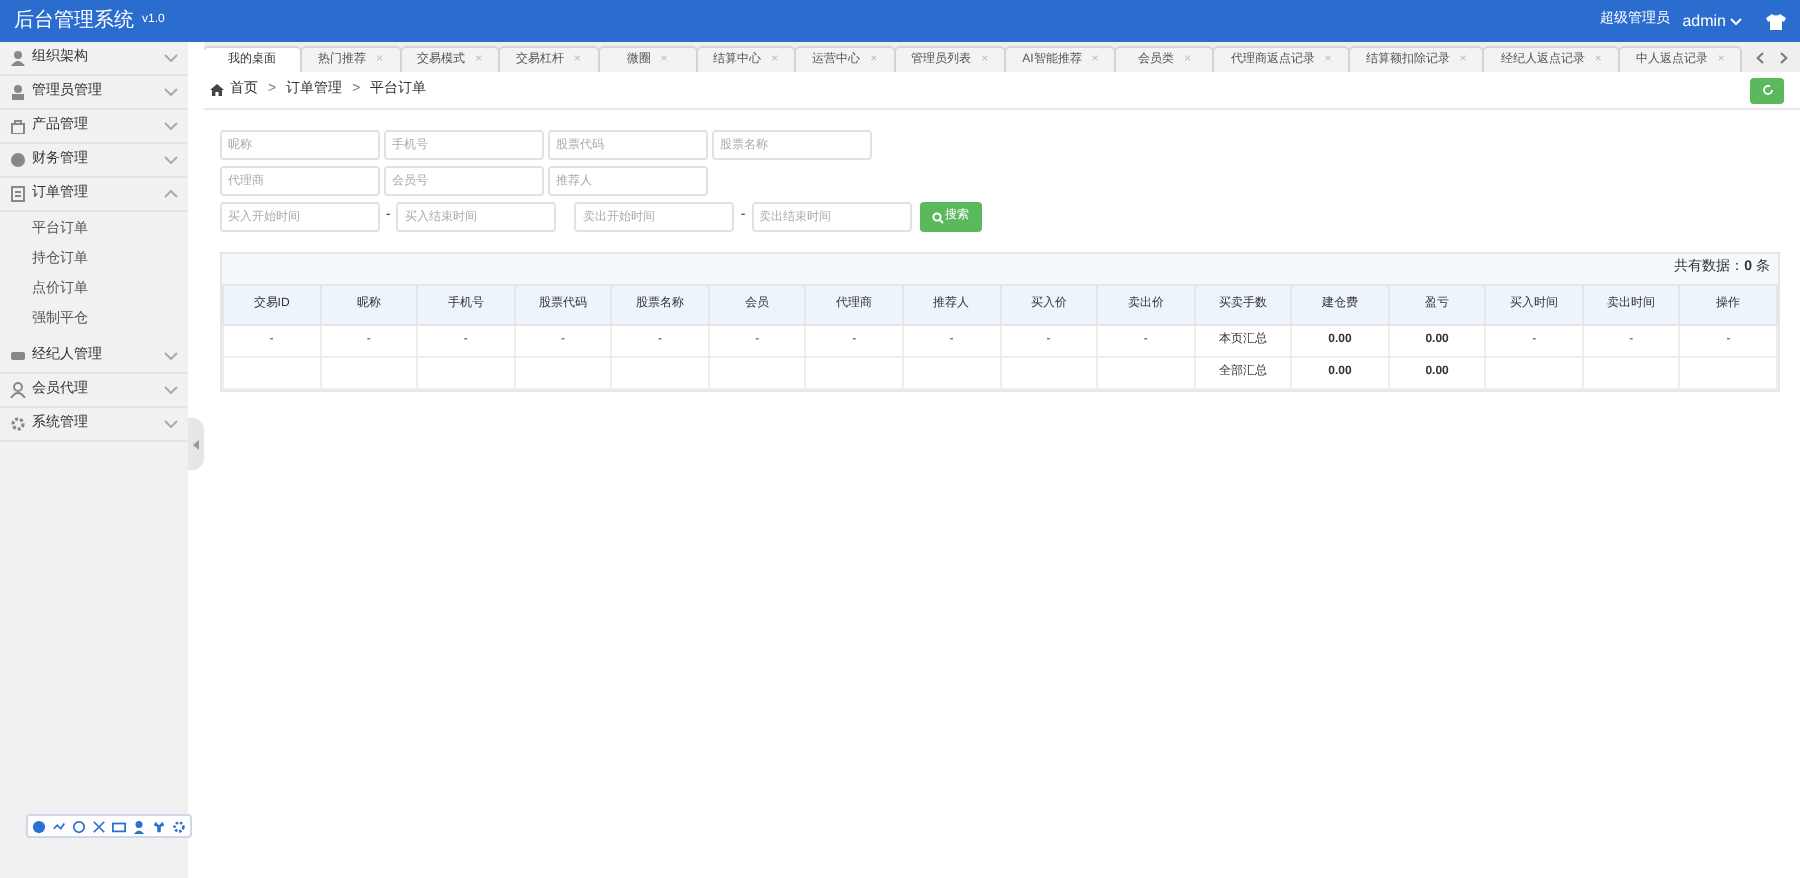 The height and width of the screenshot is (878, 1800). Describe the element at coordinates (1712, 21) in the screenshot. I see `user-menu: admin` at that location.